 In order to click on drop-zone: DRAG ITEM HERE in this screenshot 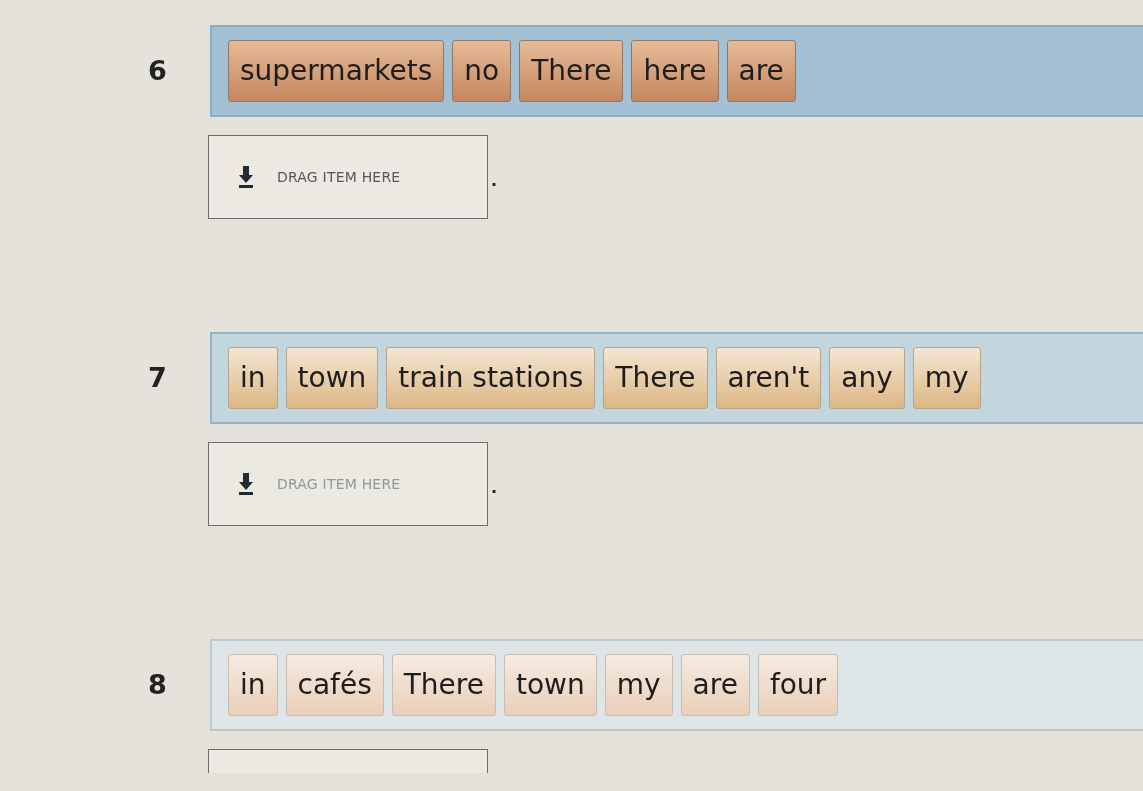, I will do `click(348, 177)`.